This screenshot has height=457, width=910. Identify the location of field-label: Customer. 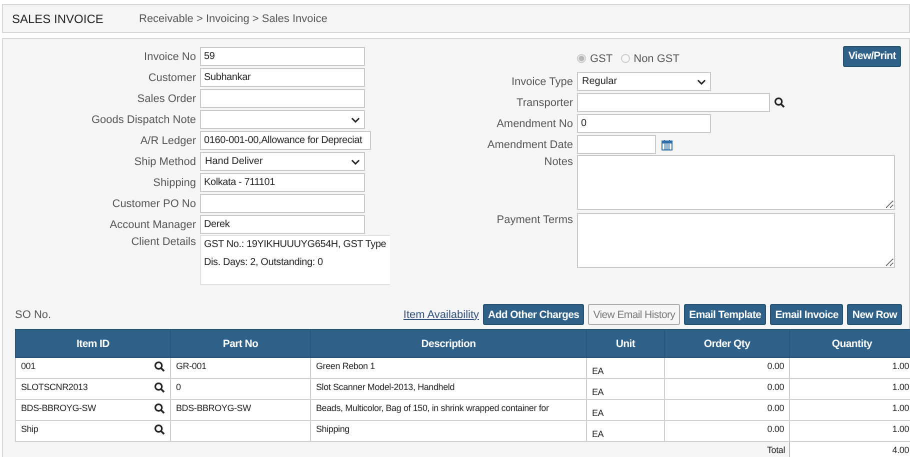
(172, 78).